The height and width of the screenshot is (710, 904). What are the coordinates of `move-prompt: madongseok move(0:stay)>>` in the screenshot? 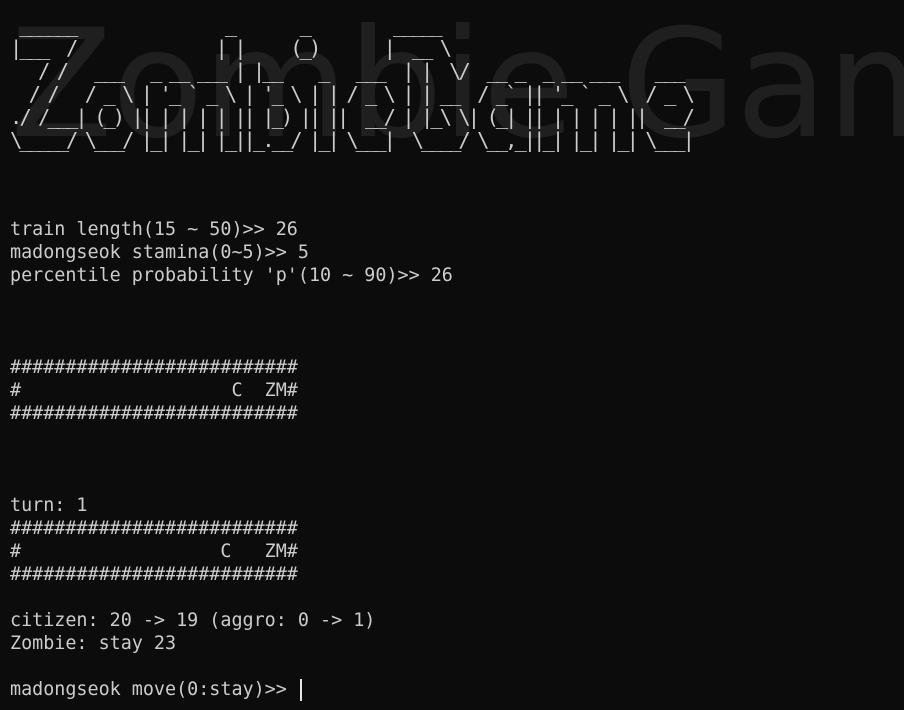 It's located at (156, 689).